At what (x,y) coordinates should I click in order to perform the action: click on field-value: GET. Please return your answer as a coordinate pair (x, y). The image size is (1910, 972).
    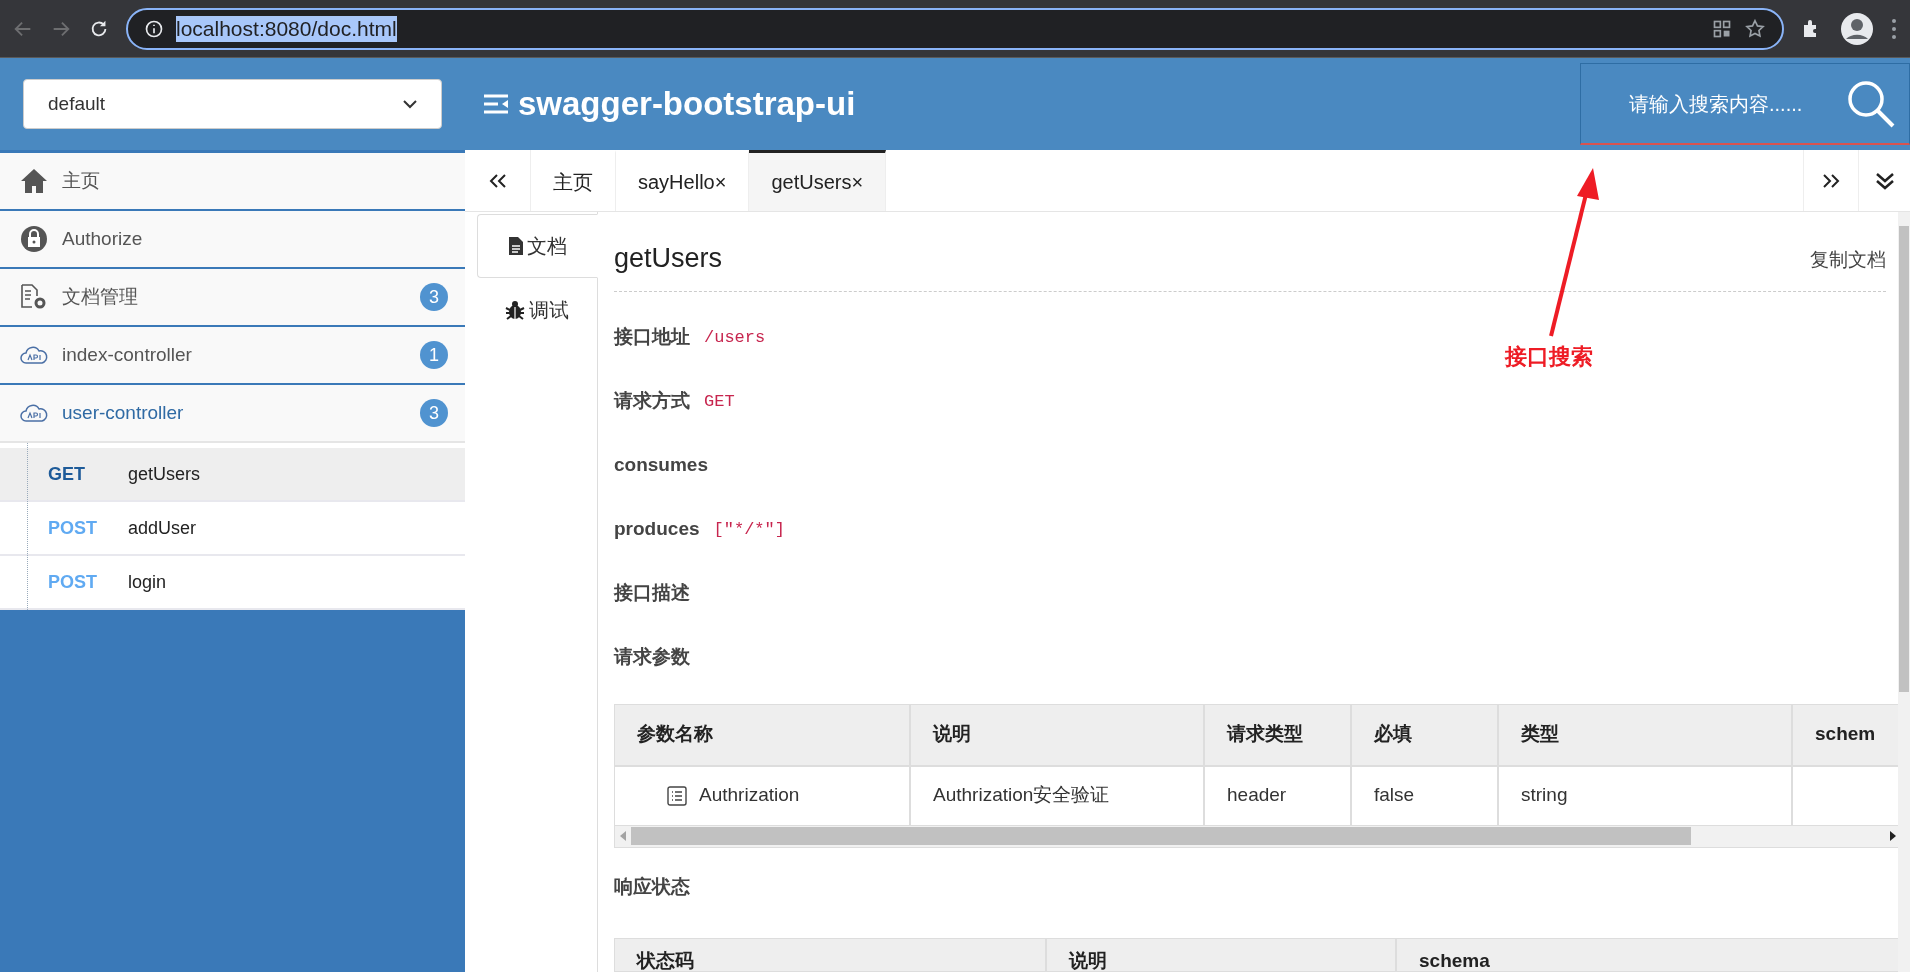
    Looking at the image, I should click on (719, 401).